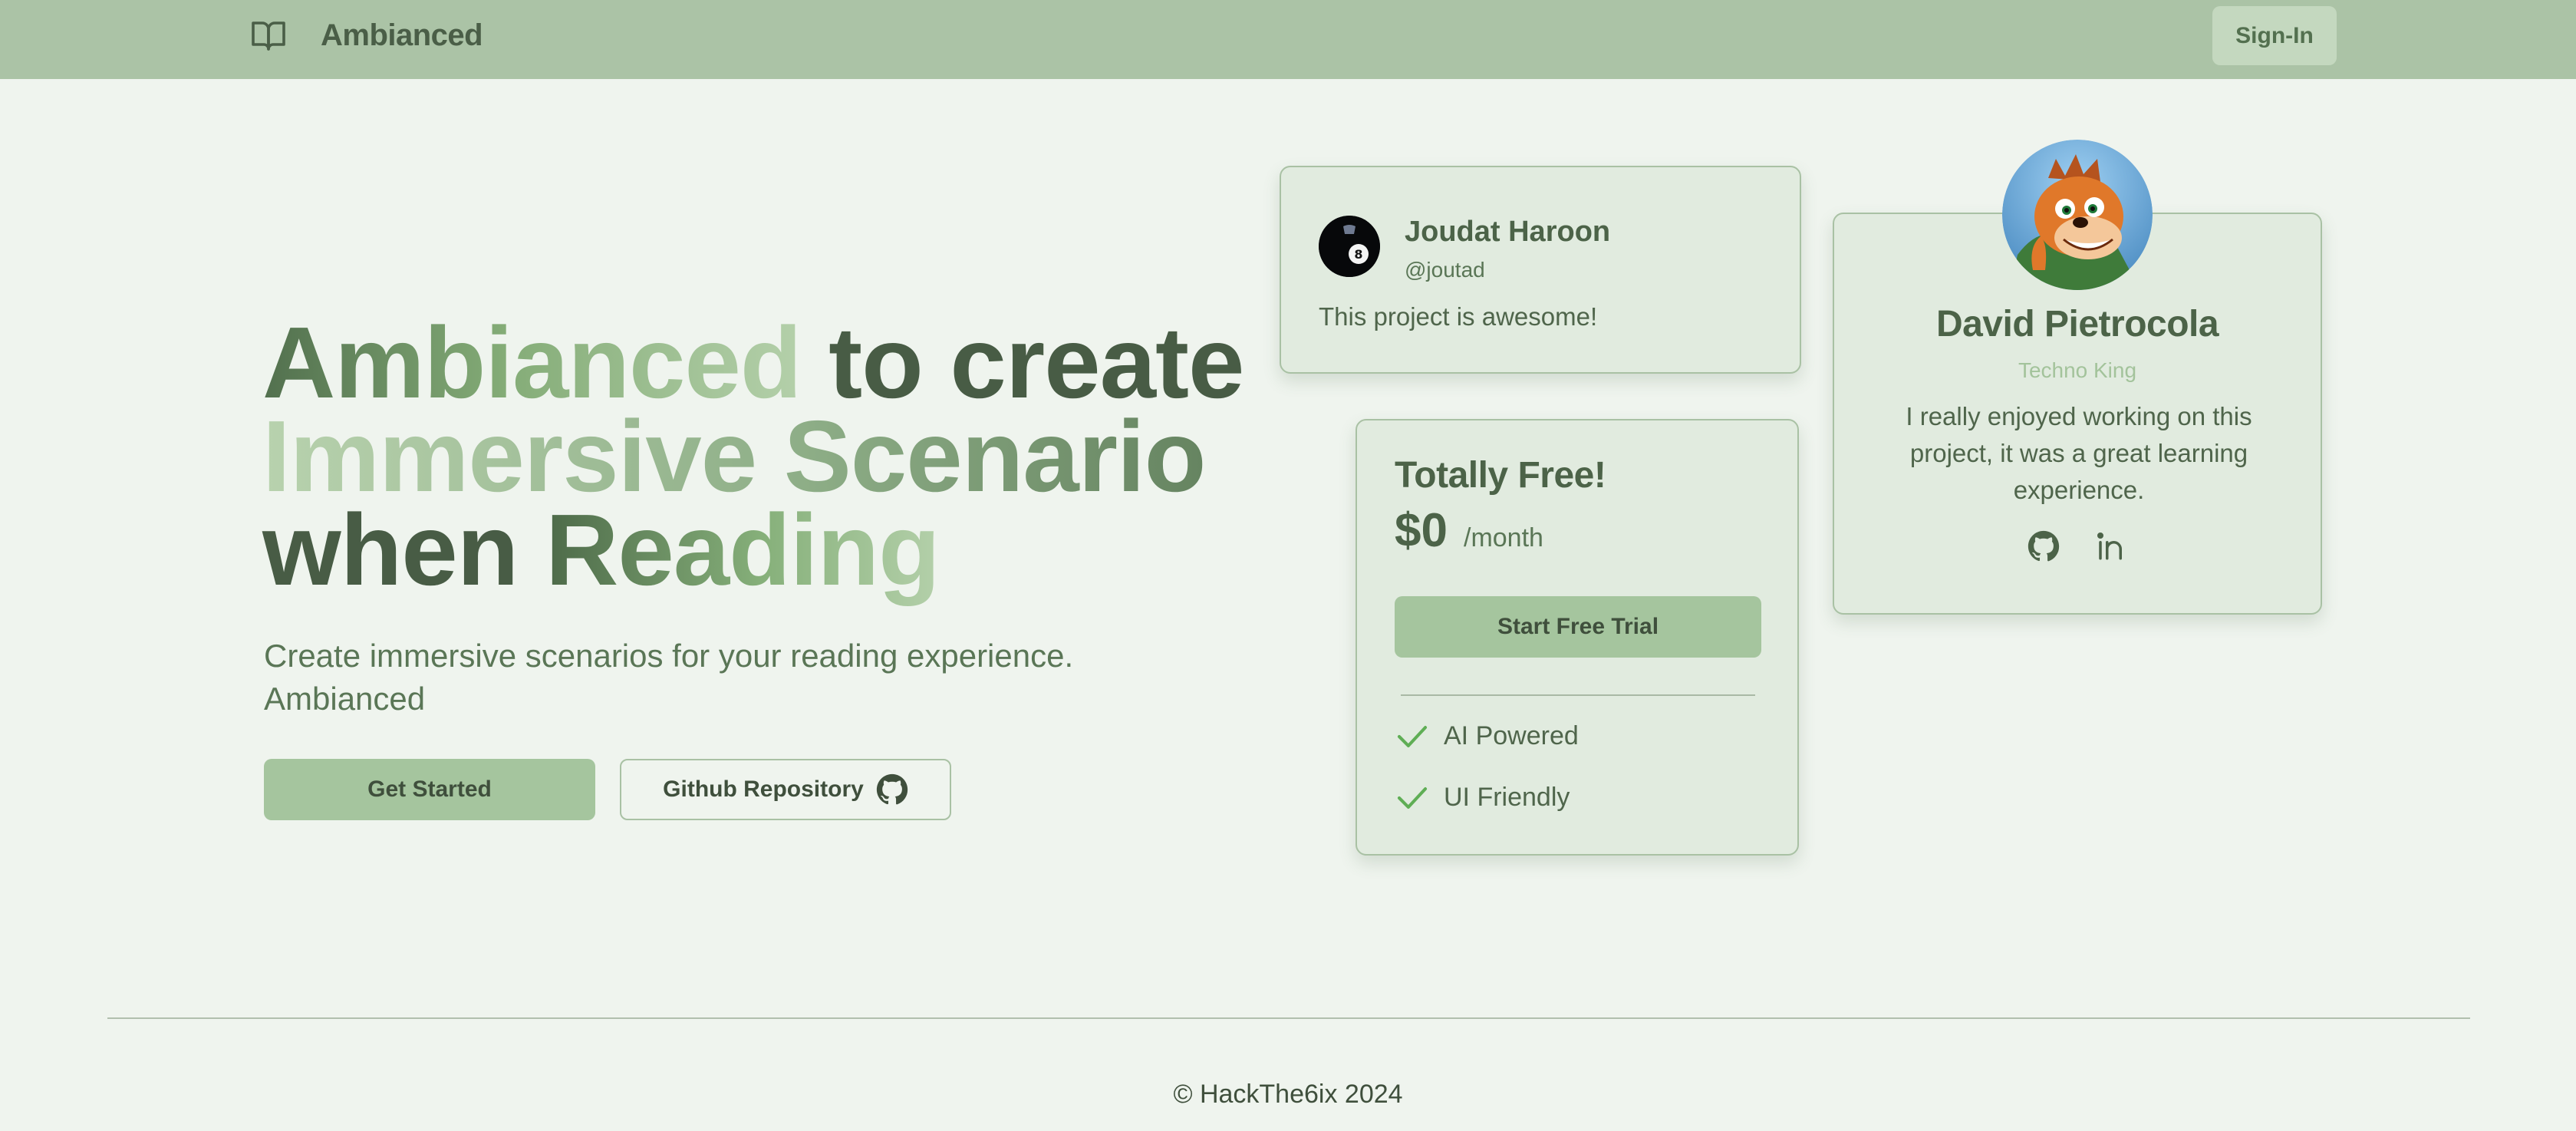 The image size is (2576, 1131). I want to click on brand: Ambianced, so click(366, 35).